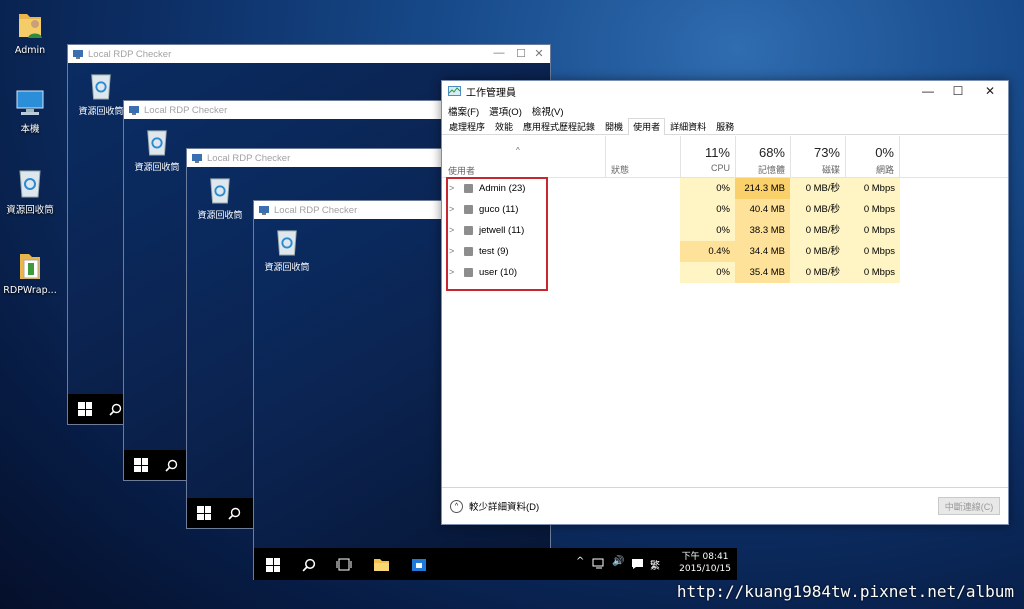 The image size is (1024, 609). I want to click on menu-bar: 檔案(F) 選項(O) 檢視(V), so click(725, 110).